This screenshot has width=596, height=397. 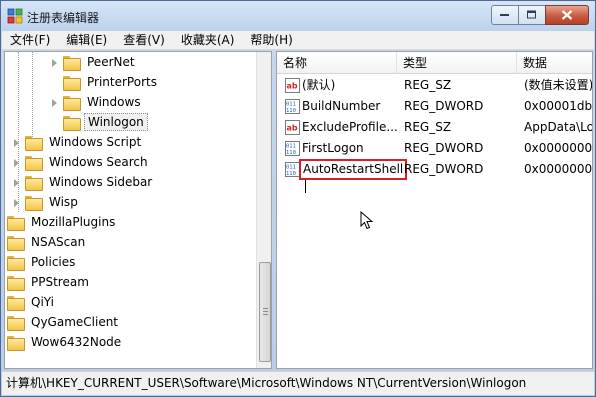 I want to click on tree-node-label: Winlogon, so click(x=116, y=122).